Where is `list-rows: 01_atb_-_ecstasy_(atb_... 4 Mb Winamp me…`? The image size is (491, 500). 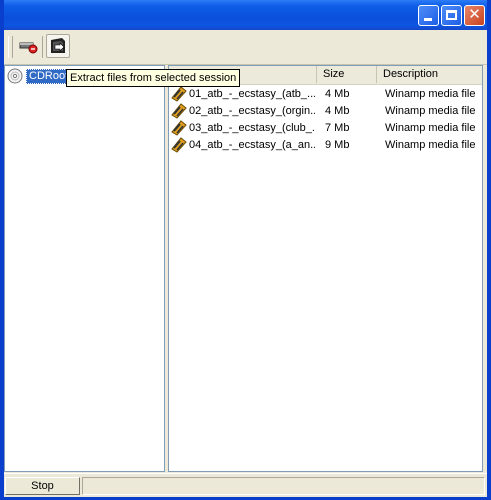 list-rows: 01_atb_-_ecstasy_(atb_... 4 Mb Winamp me… is located at coordinates (325, 120).